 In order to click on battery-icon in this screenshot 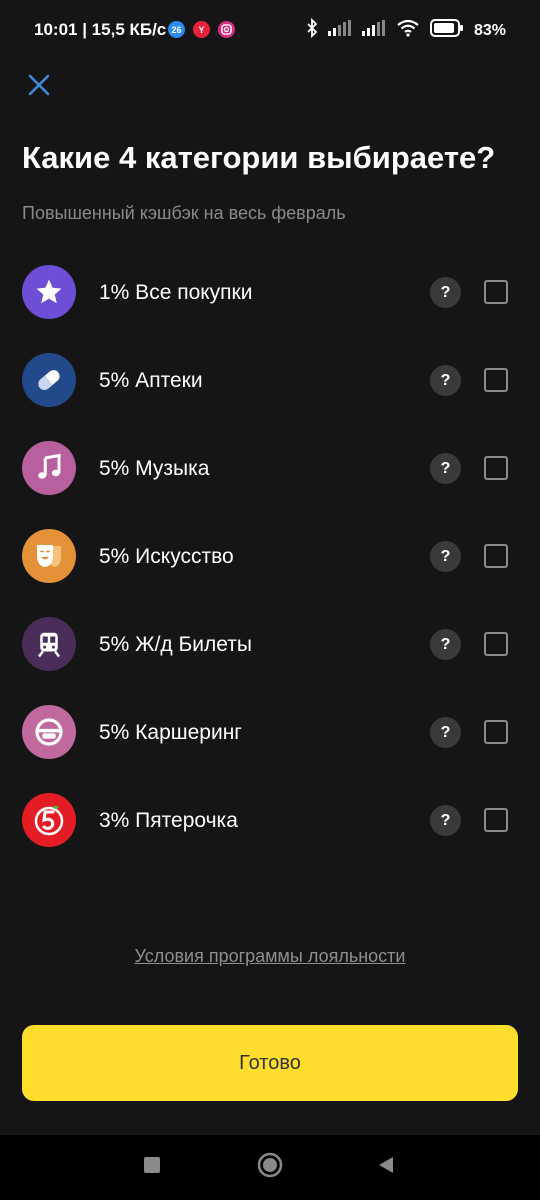, I will do `click(446, 30)`.